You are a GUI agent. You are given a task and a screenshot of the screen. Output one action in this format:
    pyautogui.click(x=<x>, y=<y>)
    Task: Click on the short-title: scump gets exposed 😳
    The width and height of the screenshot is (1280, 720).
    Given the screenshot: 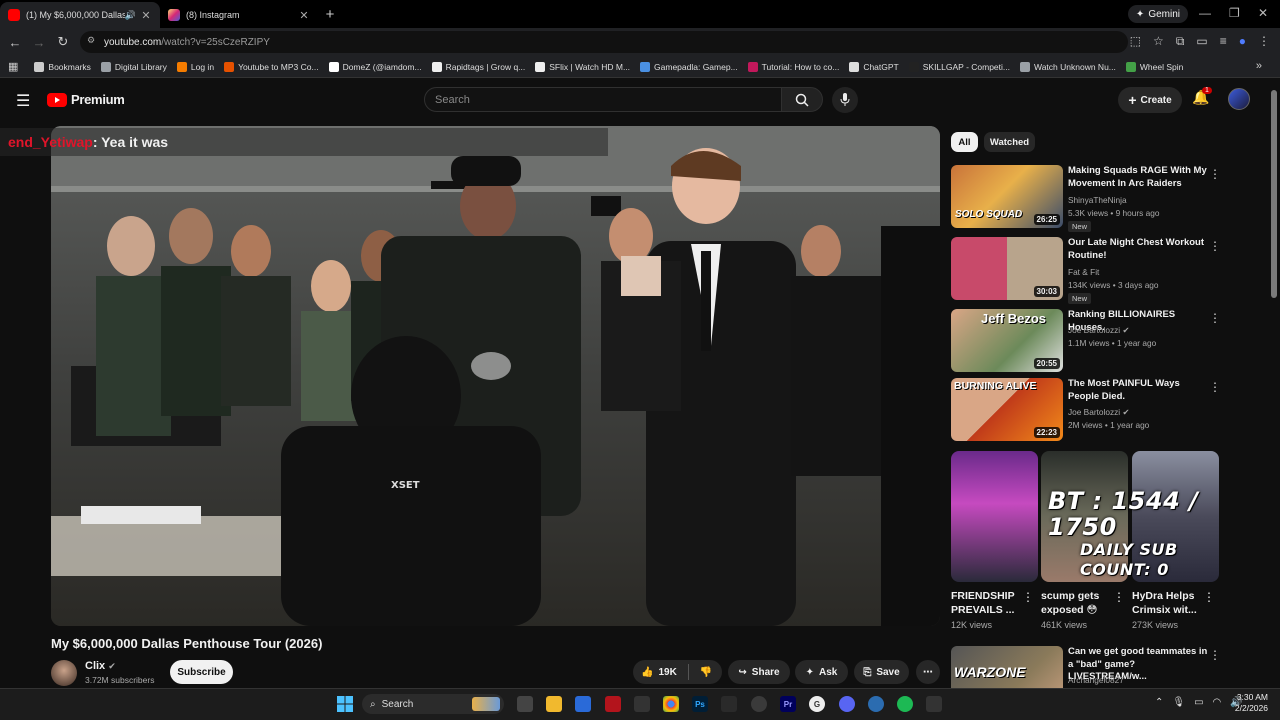 What is the action you would take?
    pyautogui.click(x=1080, y=603)
    